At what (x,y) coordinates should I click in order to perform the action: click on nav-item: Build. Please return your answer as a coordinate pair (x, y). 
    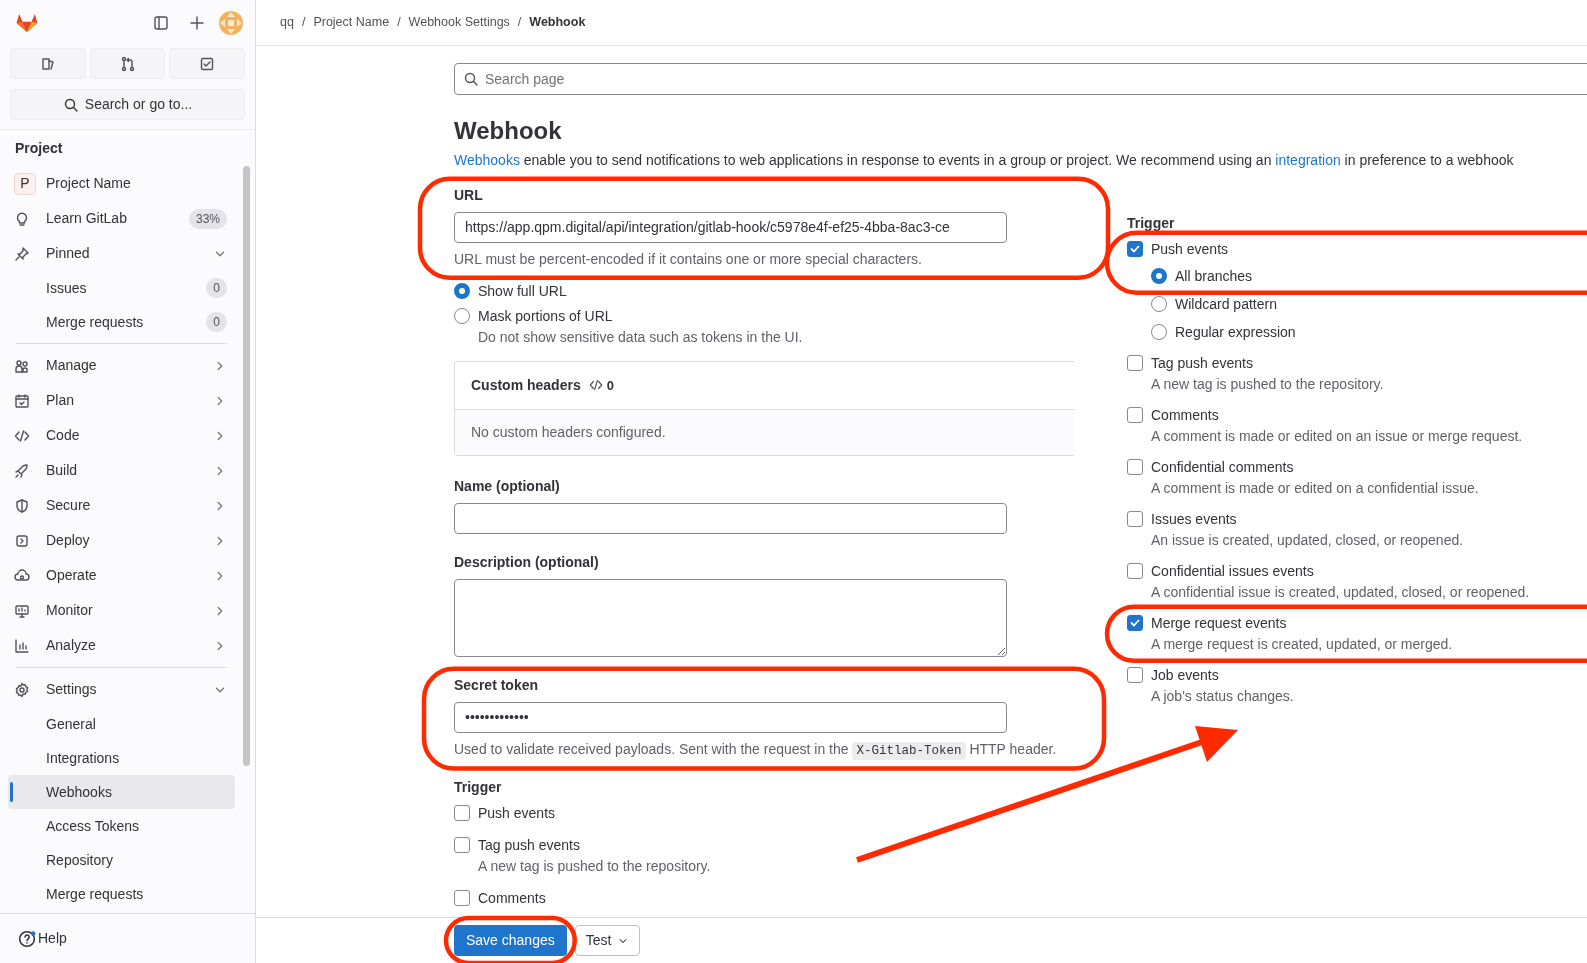
    Looking at the image, I should click on (121, 470).